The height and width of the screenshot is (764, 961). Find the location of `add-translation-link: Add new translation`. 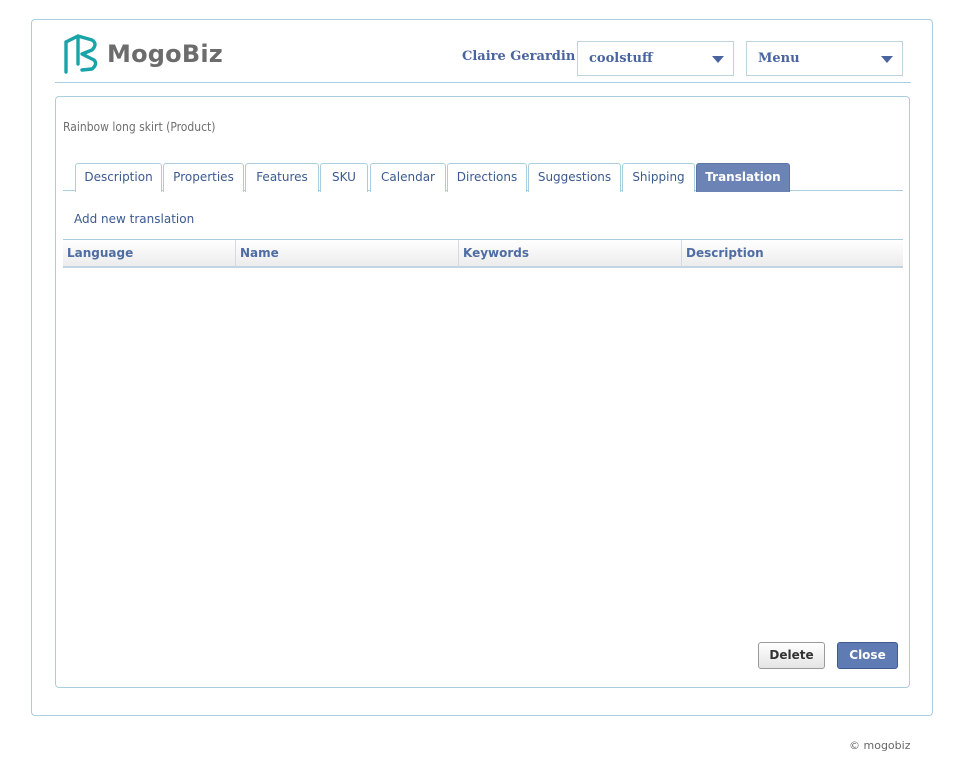

add-translation-link: Add new translation is located at coordinates (134, 219).